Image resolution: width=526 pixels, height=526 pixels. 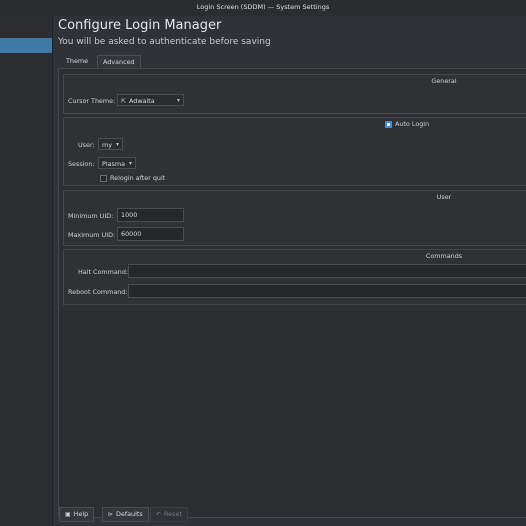 I want to click on cursor-icon: ⇱, so click(x=124, y=101).